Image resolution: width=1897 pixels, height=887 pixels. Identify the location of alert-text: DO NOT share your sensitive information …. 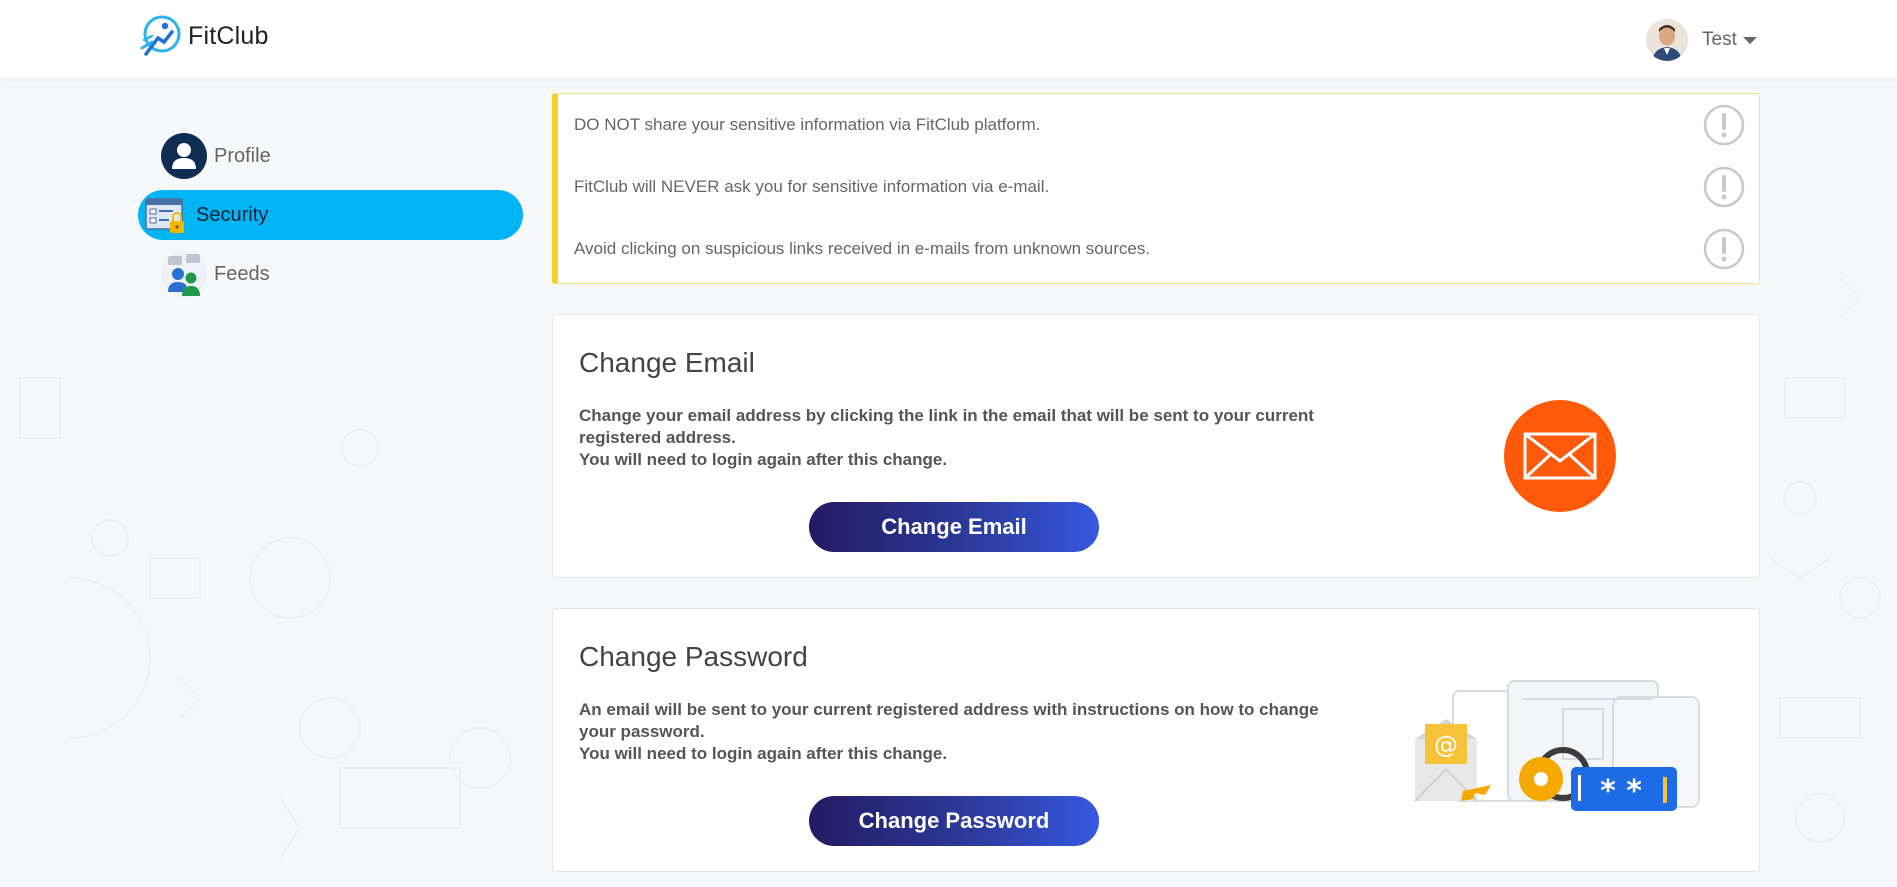
(807, 124).